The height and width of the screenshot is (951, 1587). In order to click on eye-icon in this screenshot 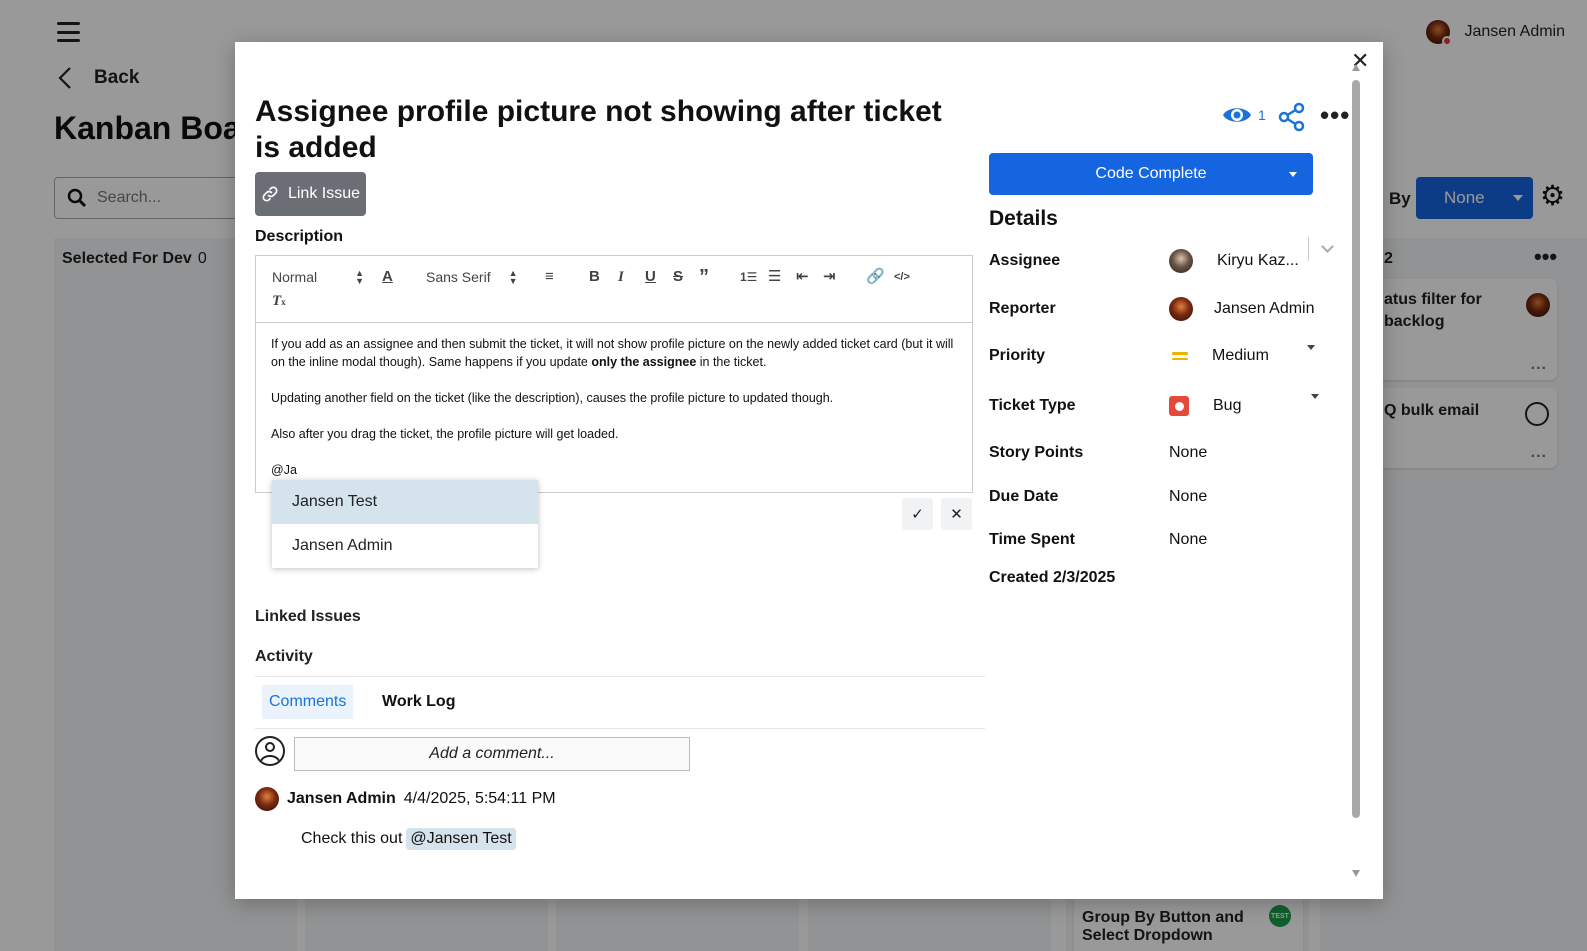, I will do `click(1237, 115)`.